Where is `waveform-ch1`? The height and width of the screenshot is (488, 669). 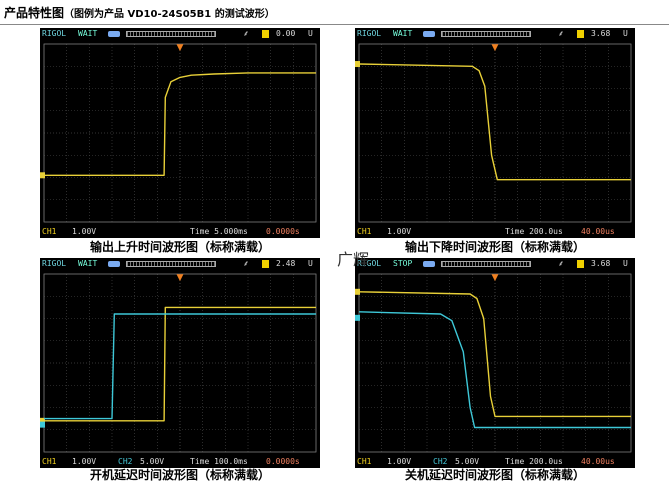
waveform-ch1 is located at coordinates (494, 122).